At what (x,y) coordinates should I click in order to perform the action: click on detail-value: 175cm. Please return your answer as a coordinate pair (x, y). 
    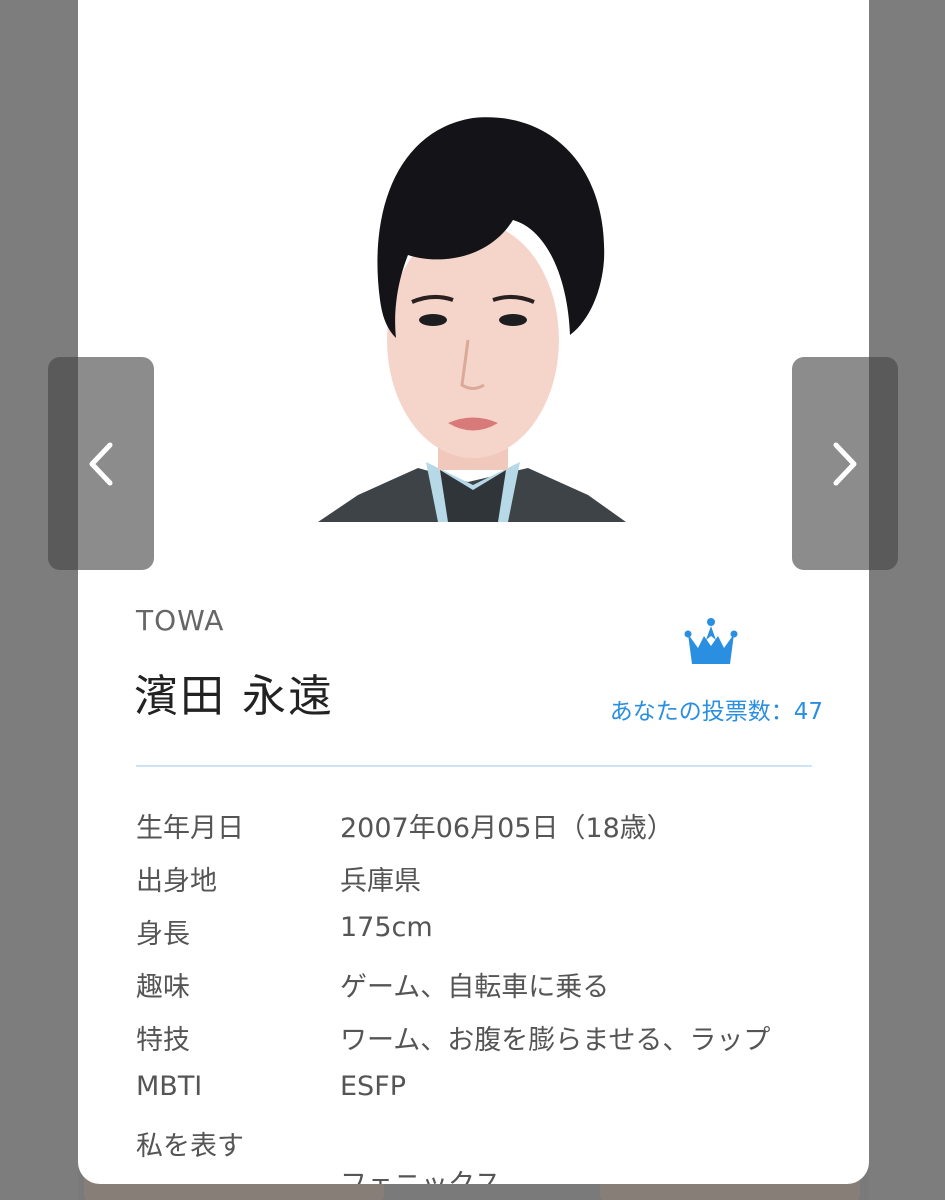
    Looking at the image, I should click on (386, 927).